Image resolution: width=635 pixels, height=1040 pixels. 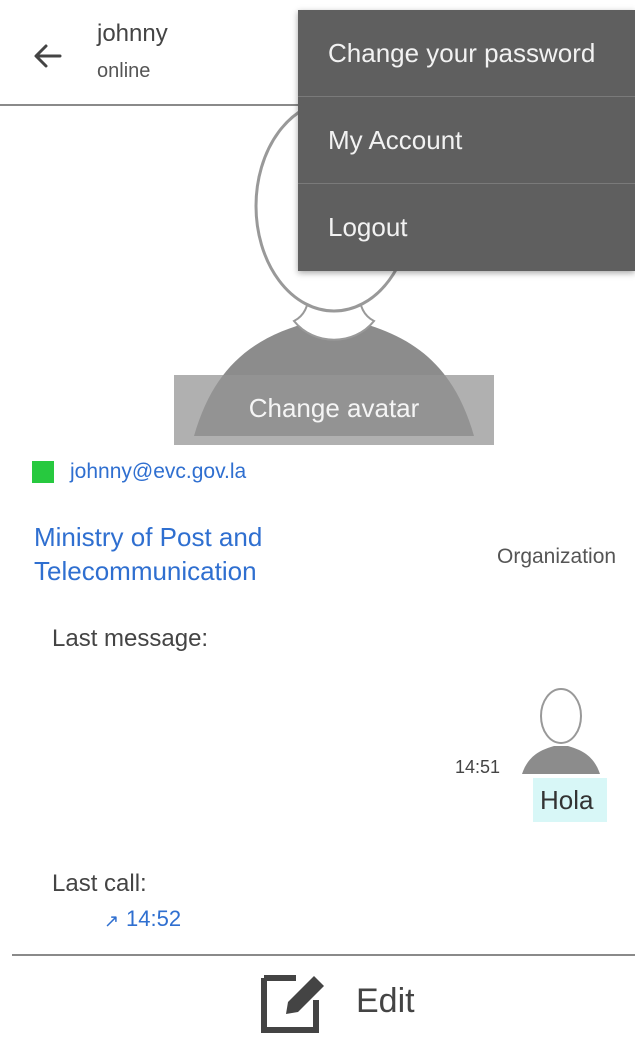 What do you see at coordinates (132, 33) in the screenshot?
I see `contact-name: johnny` at bounding box center [132, 33].